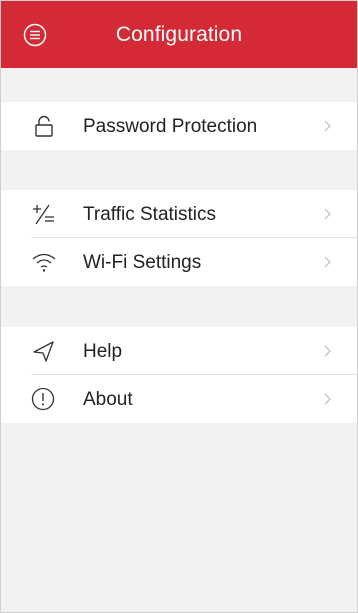 This screenshot has height=613, width=358. I want to click on password-protection-item: Password Protection, so click(179, 126).